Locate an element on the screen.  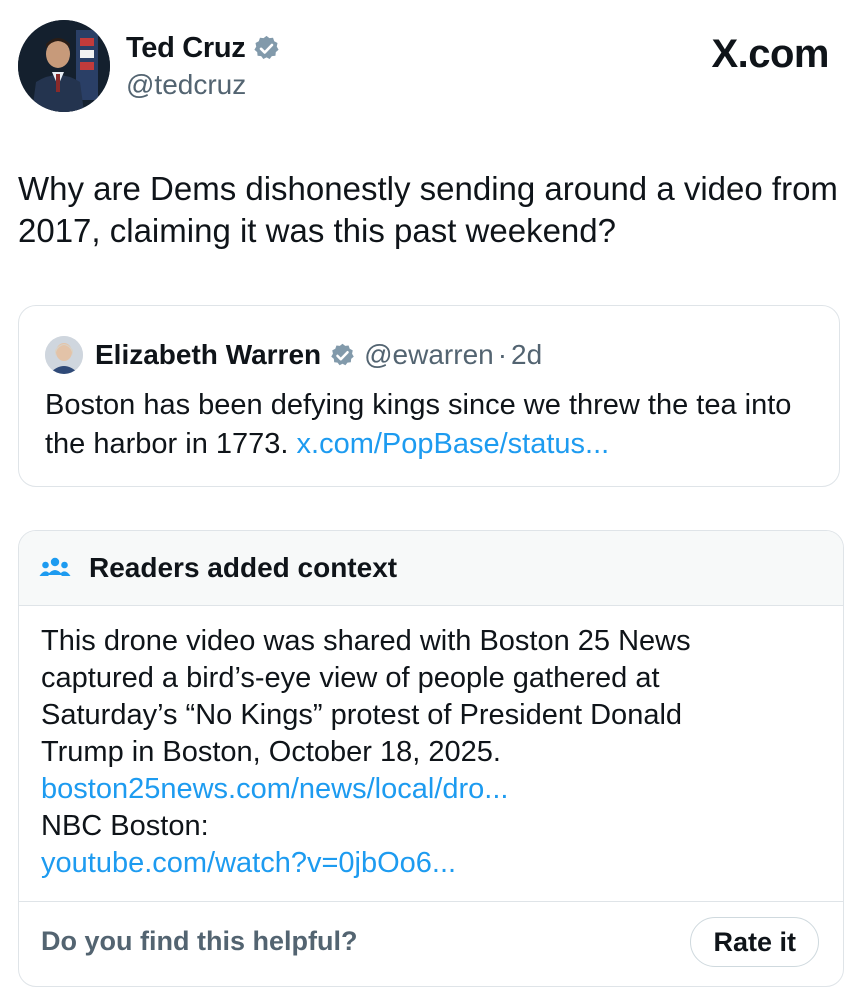
author-name-row: Ted Cruz is located at coordinates (203, 48).